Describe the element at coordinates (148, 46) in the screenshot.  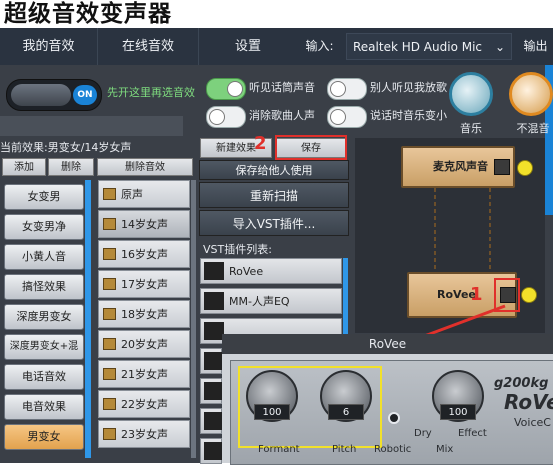
I see `tab-online-effects: 在线音效` at that location.